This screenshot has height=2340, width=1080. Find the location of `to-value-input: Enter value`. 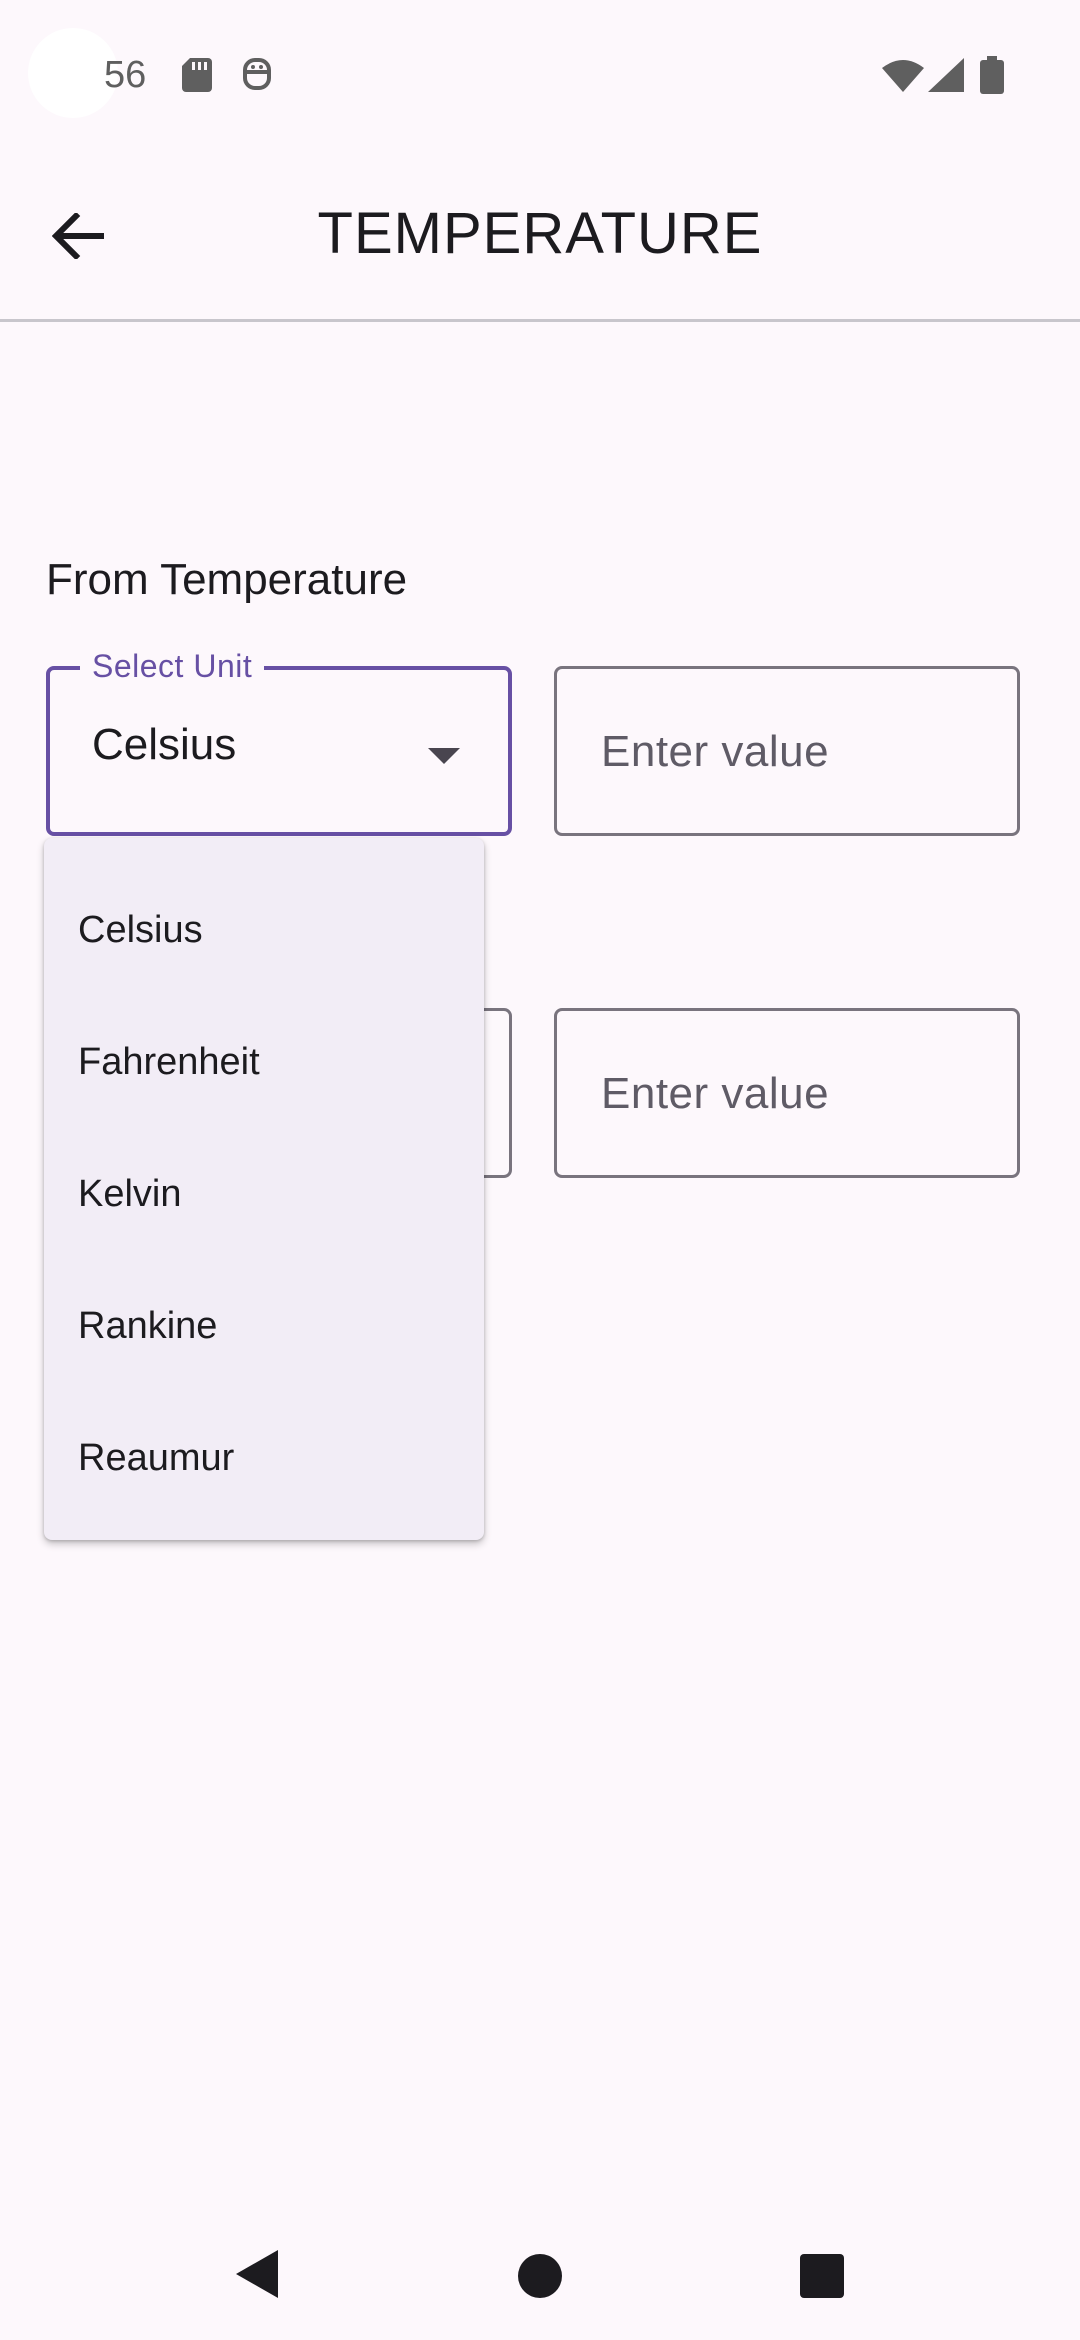

to-value-input: Enter value is located at coordinates (787, 1093).